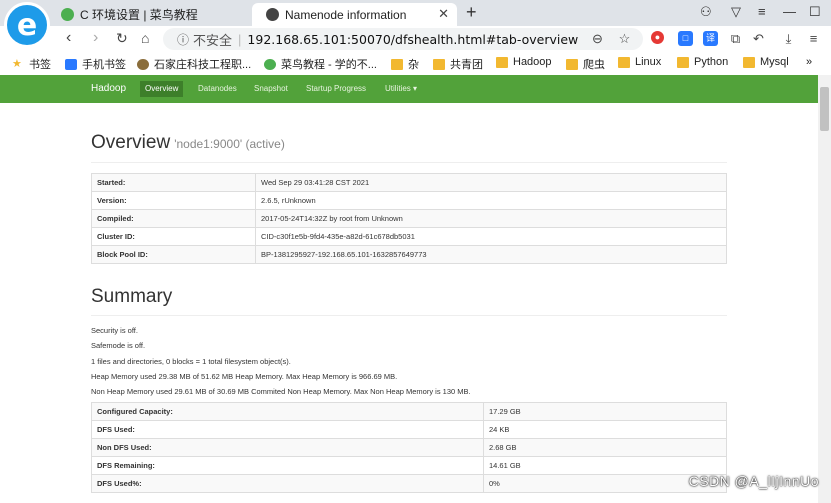 This screenshot has width=831, height=503. I want to click on overview-subtitle: 'node1:9000' (active), so click(229, 144).